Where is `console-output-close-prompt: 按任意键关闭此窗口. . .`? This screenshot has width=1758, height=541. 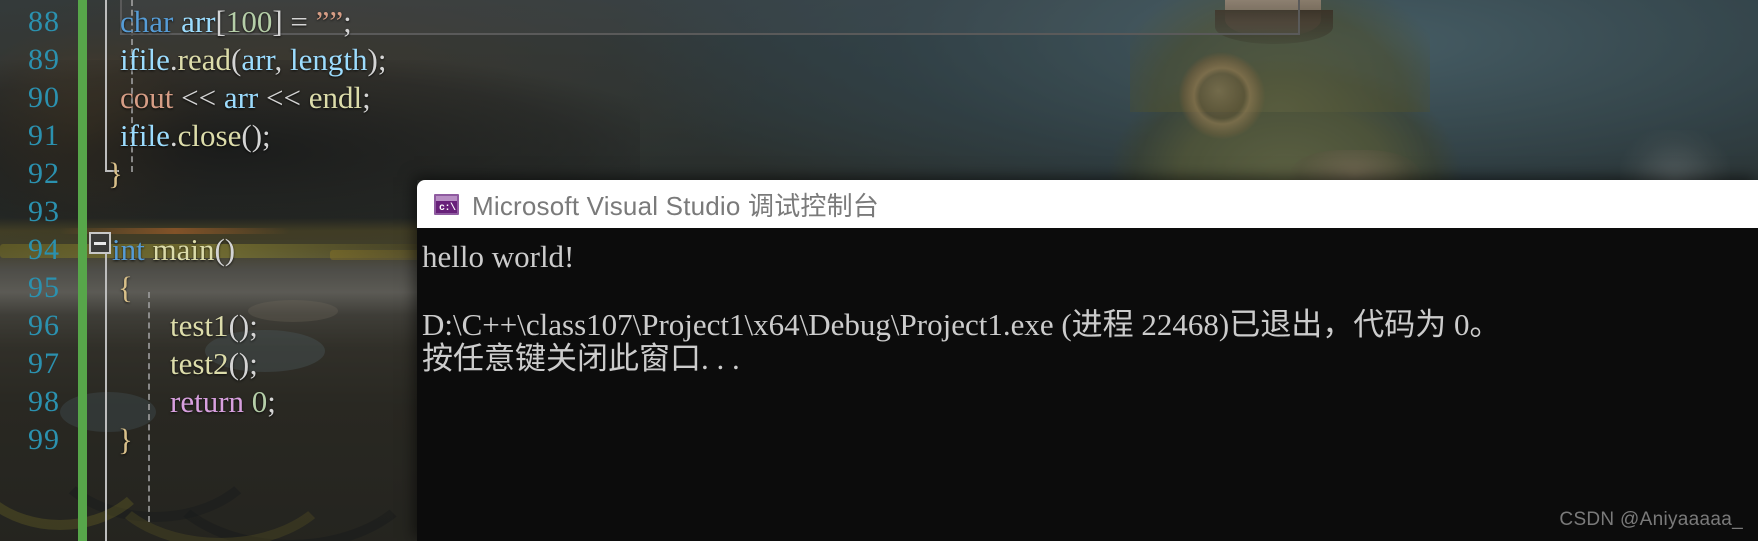 console-output-close-prompt: 按任意键关闭此窗口. . . is located at coordinates (581, 358).